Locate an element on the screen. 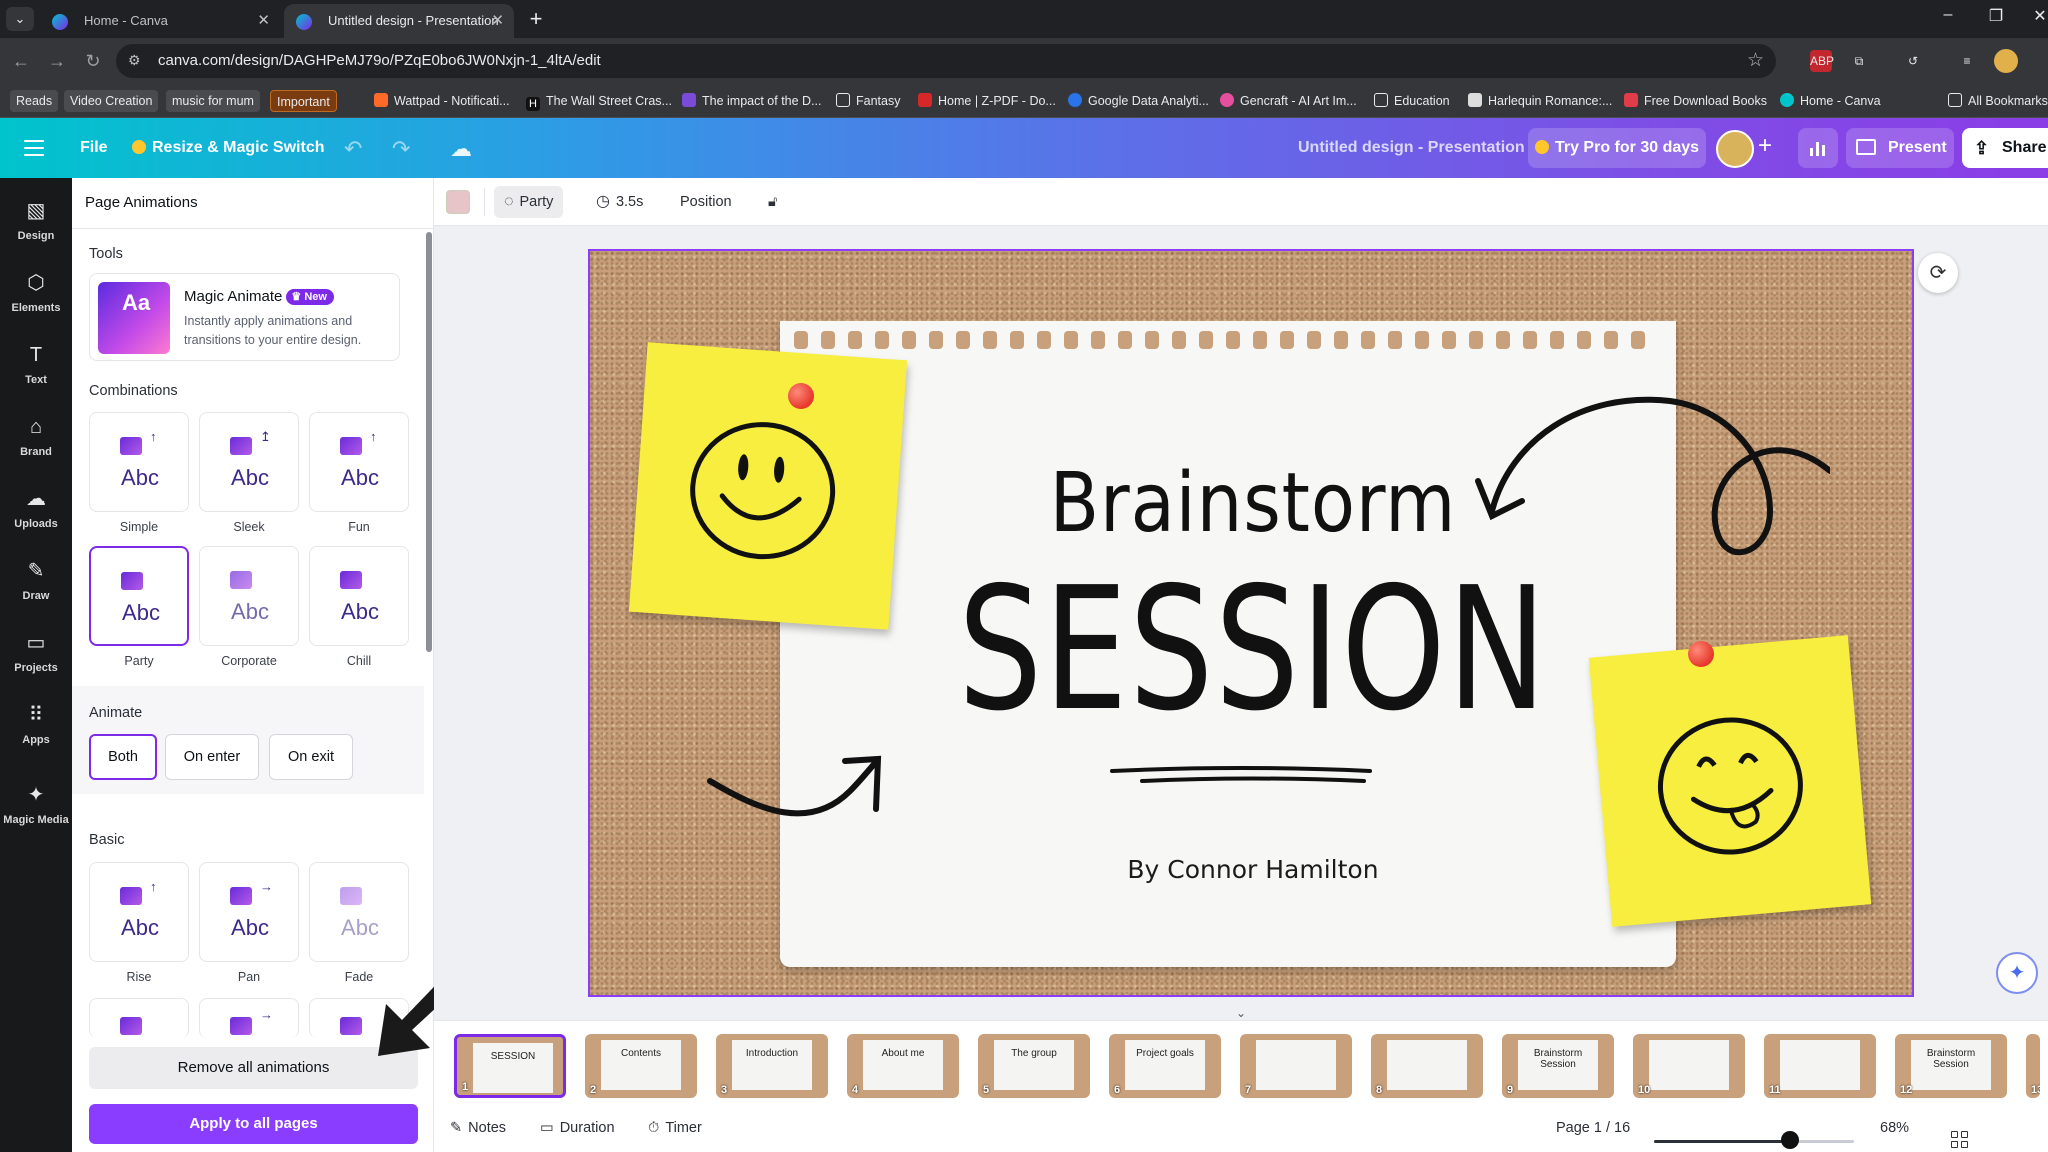 The width and height of the screenshot is (2048, 1152). animation-tile-fun: Abc ↑ is located at coordinates (359, 462).